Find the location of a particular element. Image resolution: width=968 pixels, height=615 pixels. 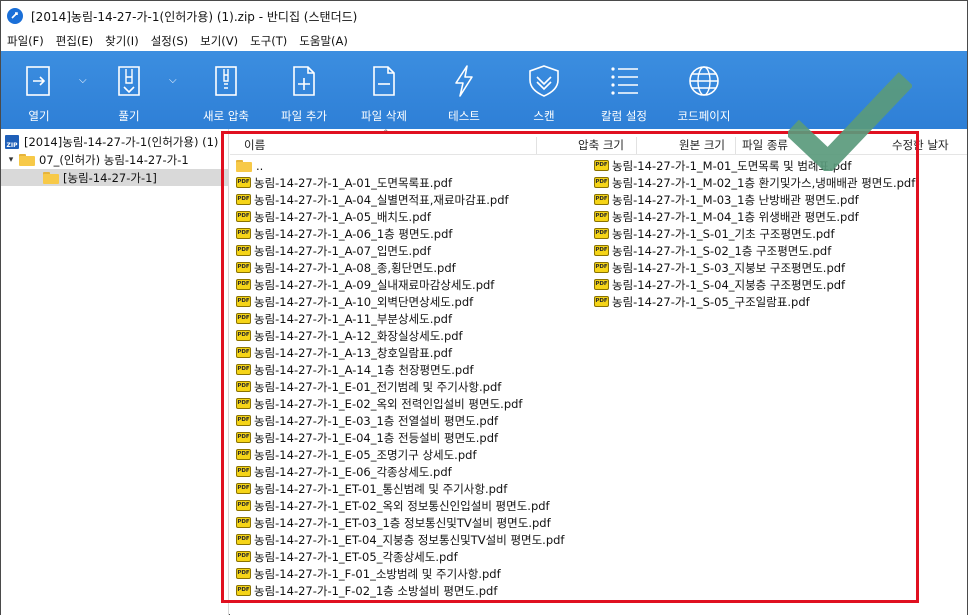

file-item: 농림-14-27-가-1_S-05_구조일람표.pdf is located at coordinates (702, 301).